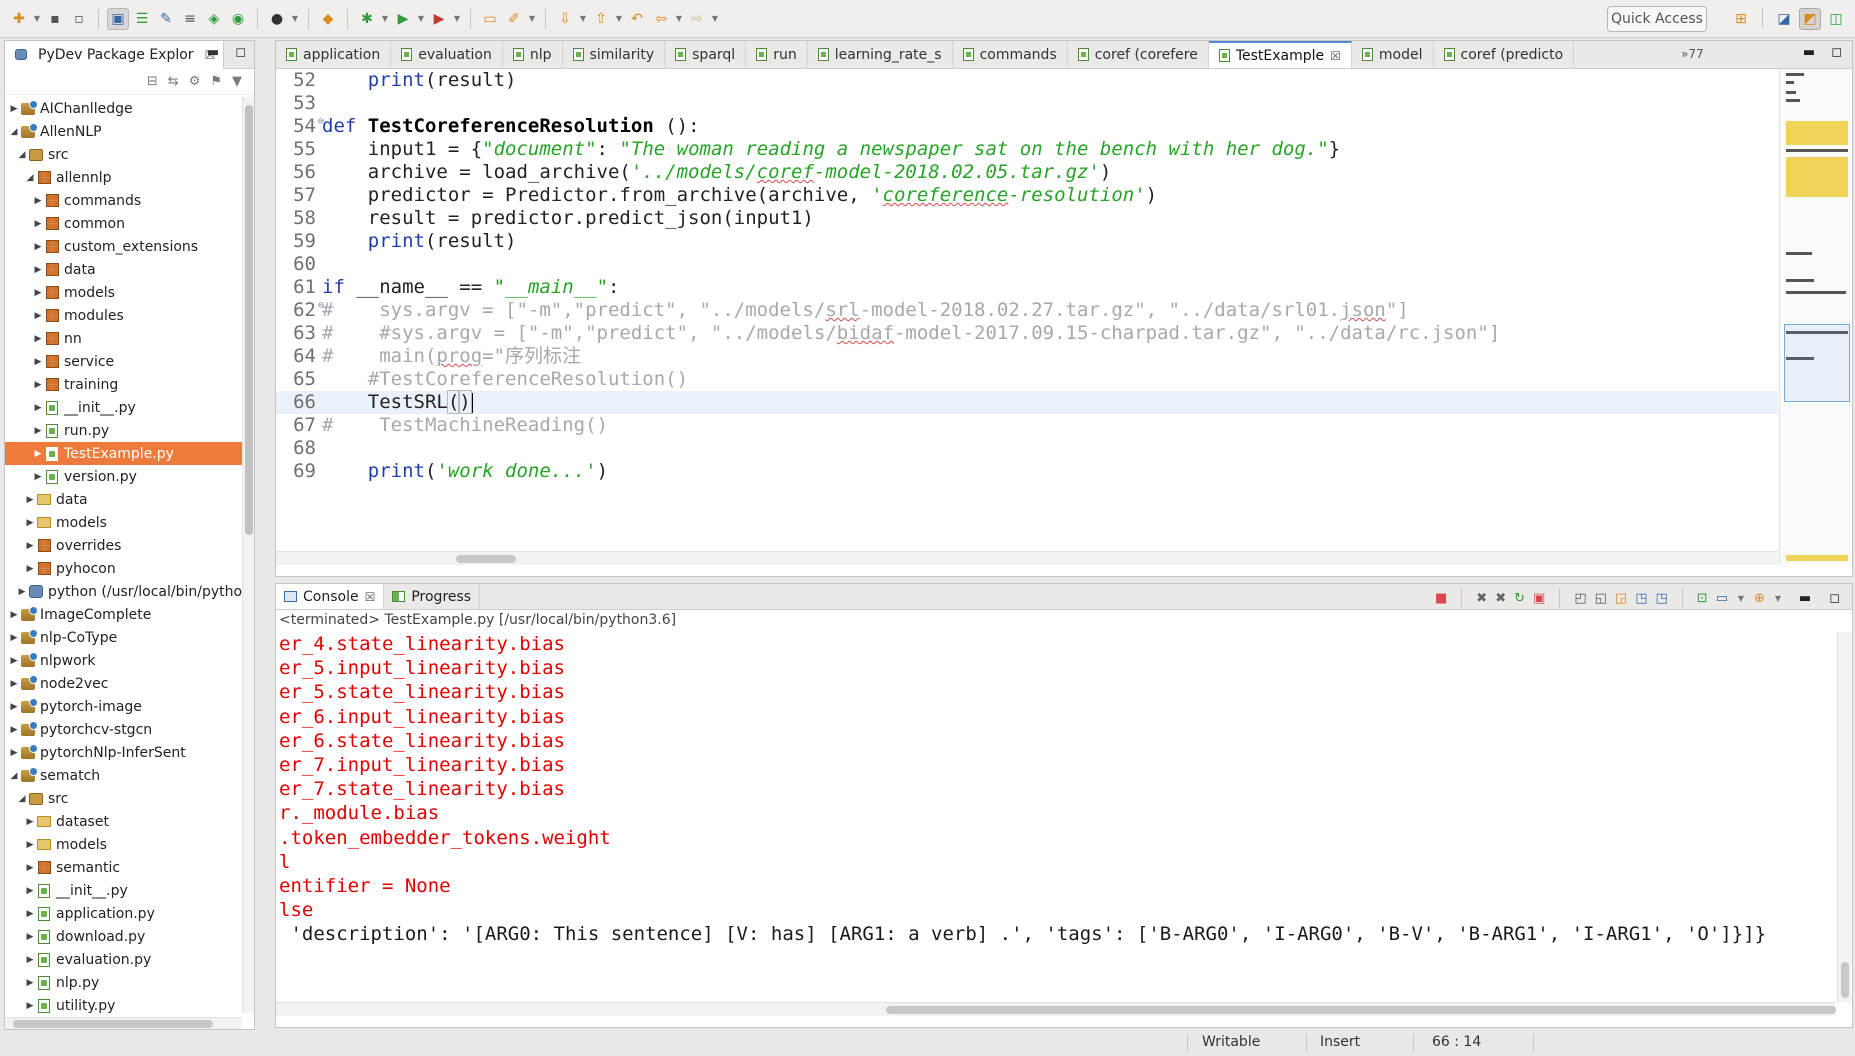 Image resolution: width=1855 pixels, height=1056 pixels. Describe the element at coordinates (123, 913) in the screenshot. I see `tree-item: ▶ application.py` at that location.